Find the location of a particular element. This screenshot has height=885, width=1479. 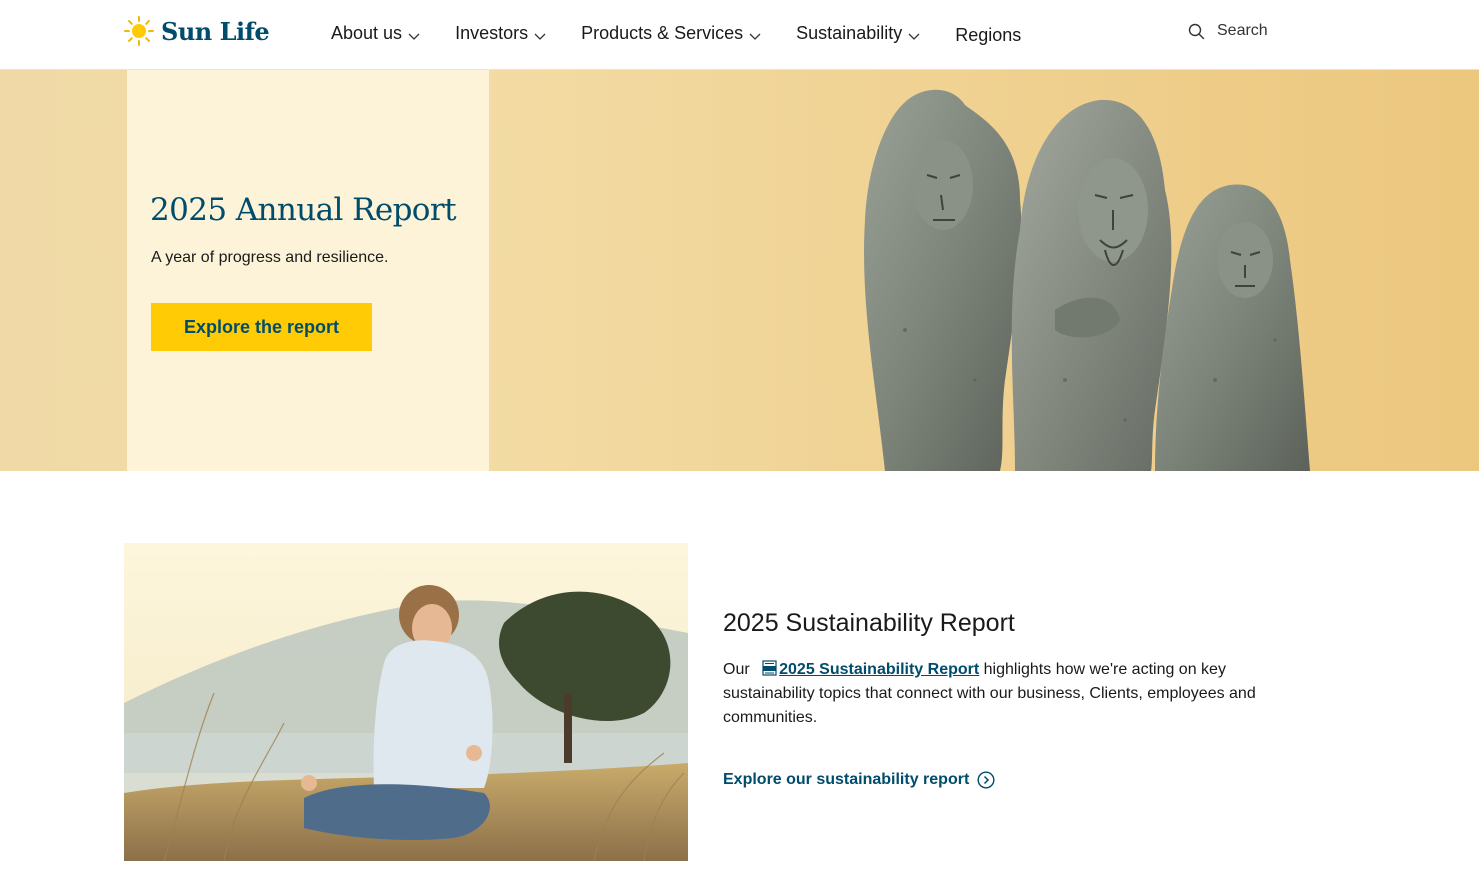

nav-label: Regions is located at coordinates (988, 34).